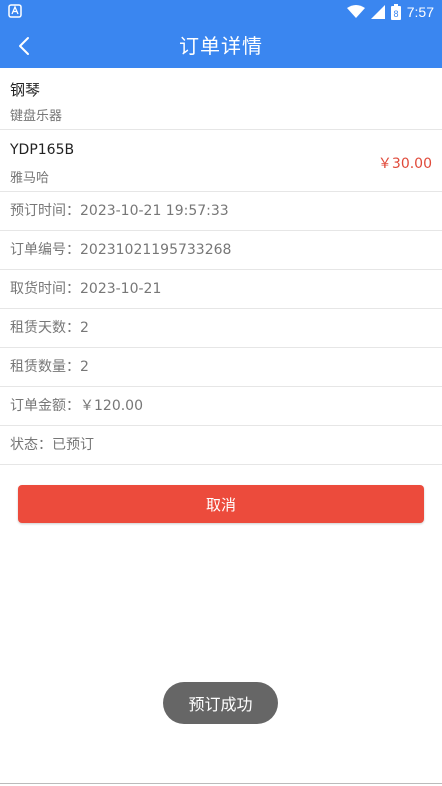 Image resolution: width=442 pixels, height=786 pixels. I want to click on page-title: 订单详情, so click(221, 46).